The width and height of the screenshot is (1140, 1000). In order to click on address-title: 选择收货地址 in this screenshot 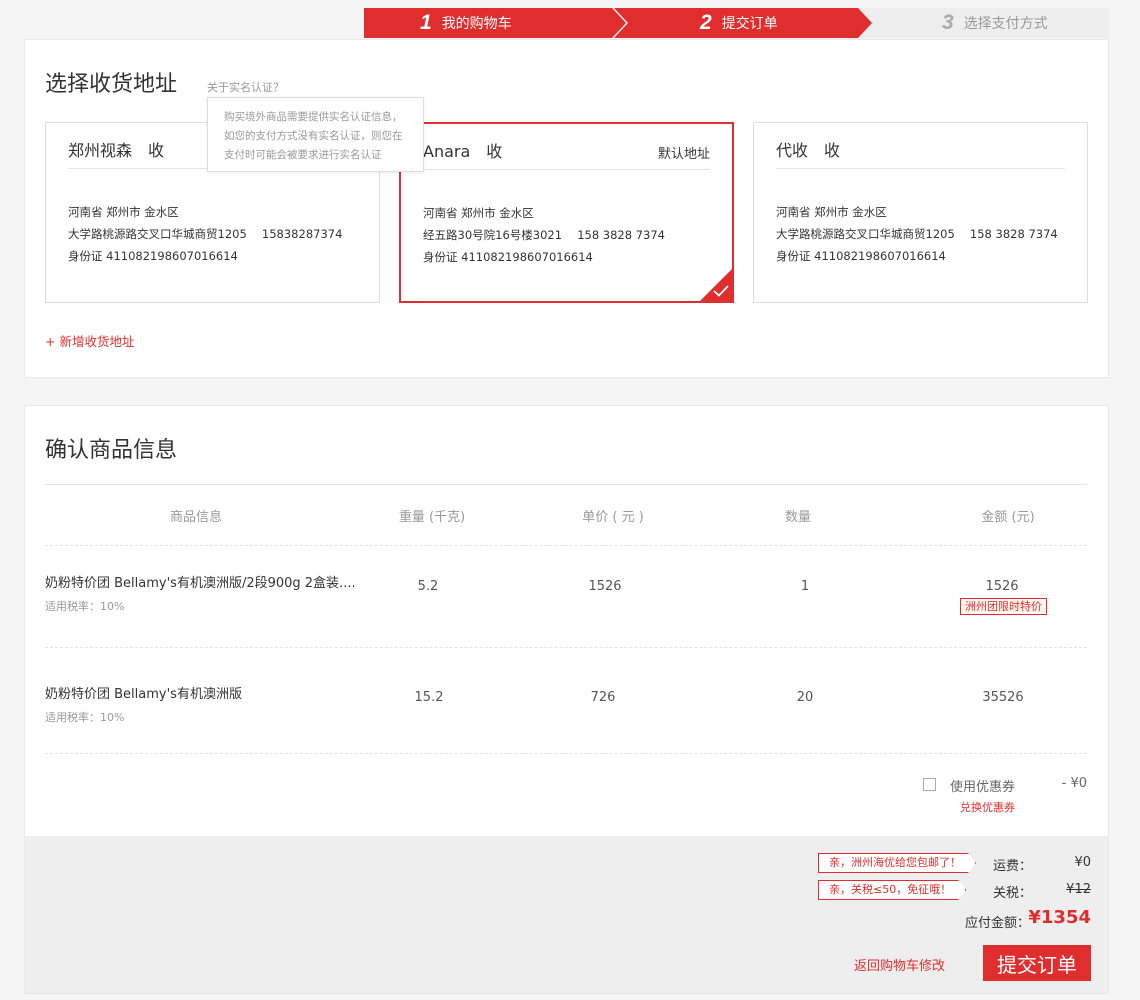, I will do `click(111, 84)`.